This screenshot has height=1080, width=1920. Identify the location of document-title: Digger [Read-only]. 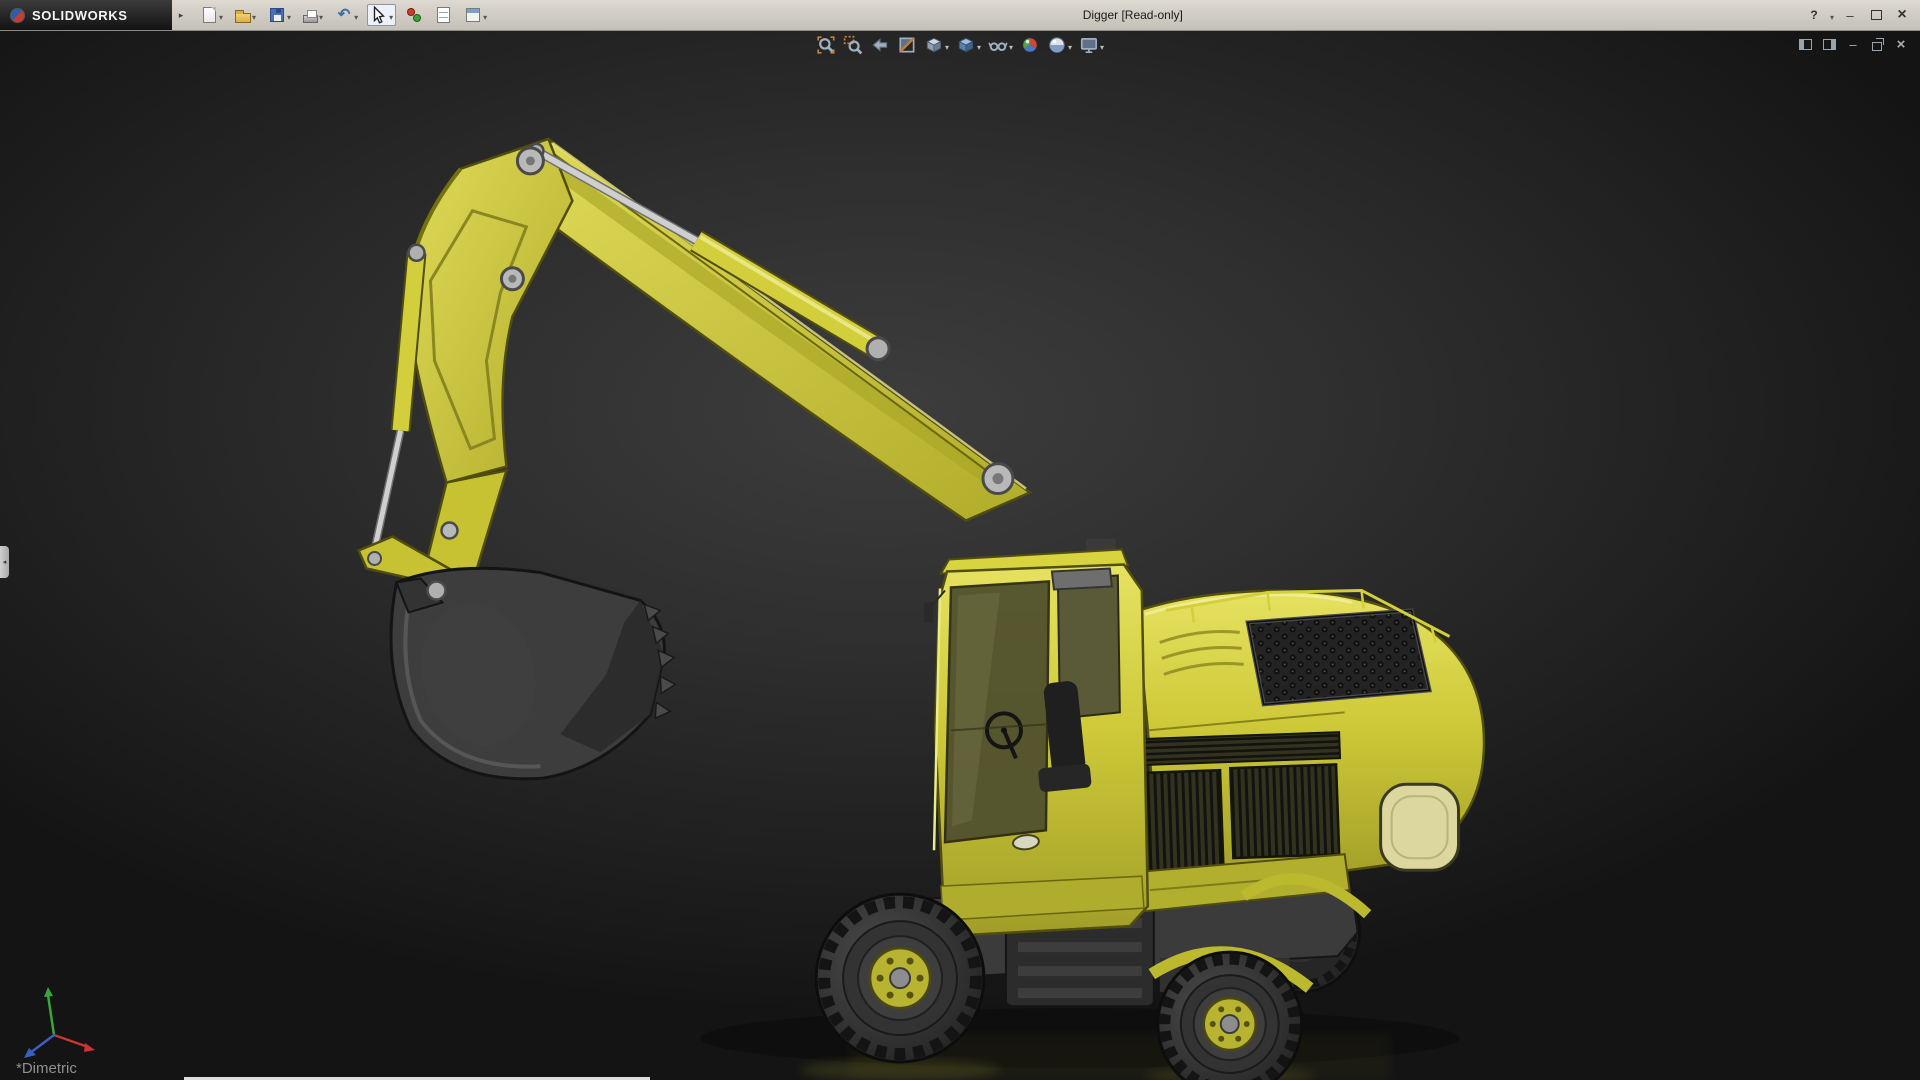
(1132, 15).